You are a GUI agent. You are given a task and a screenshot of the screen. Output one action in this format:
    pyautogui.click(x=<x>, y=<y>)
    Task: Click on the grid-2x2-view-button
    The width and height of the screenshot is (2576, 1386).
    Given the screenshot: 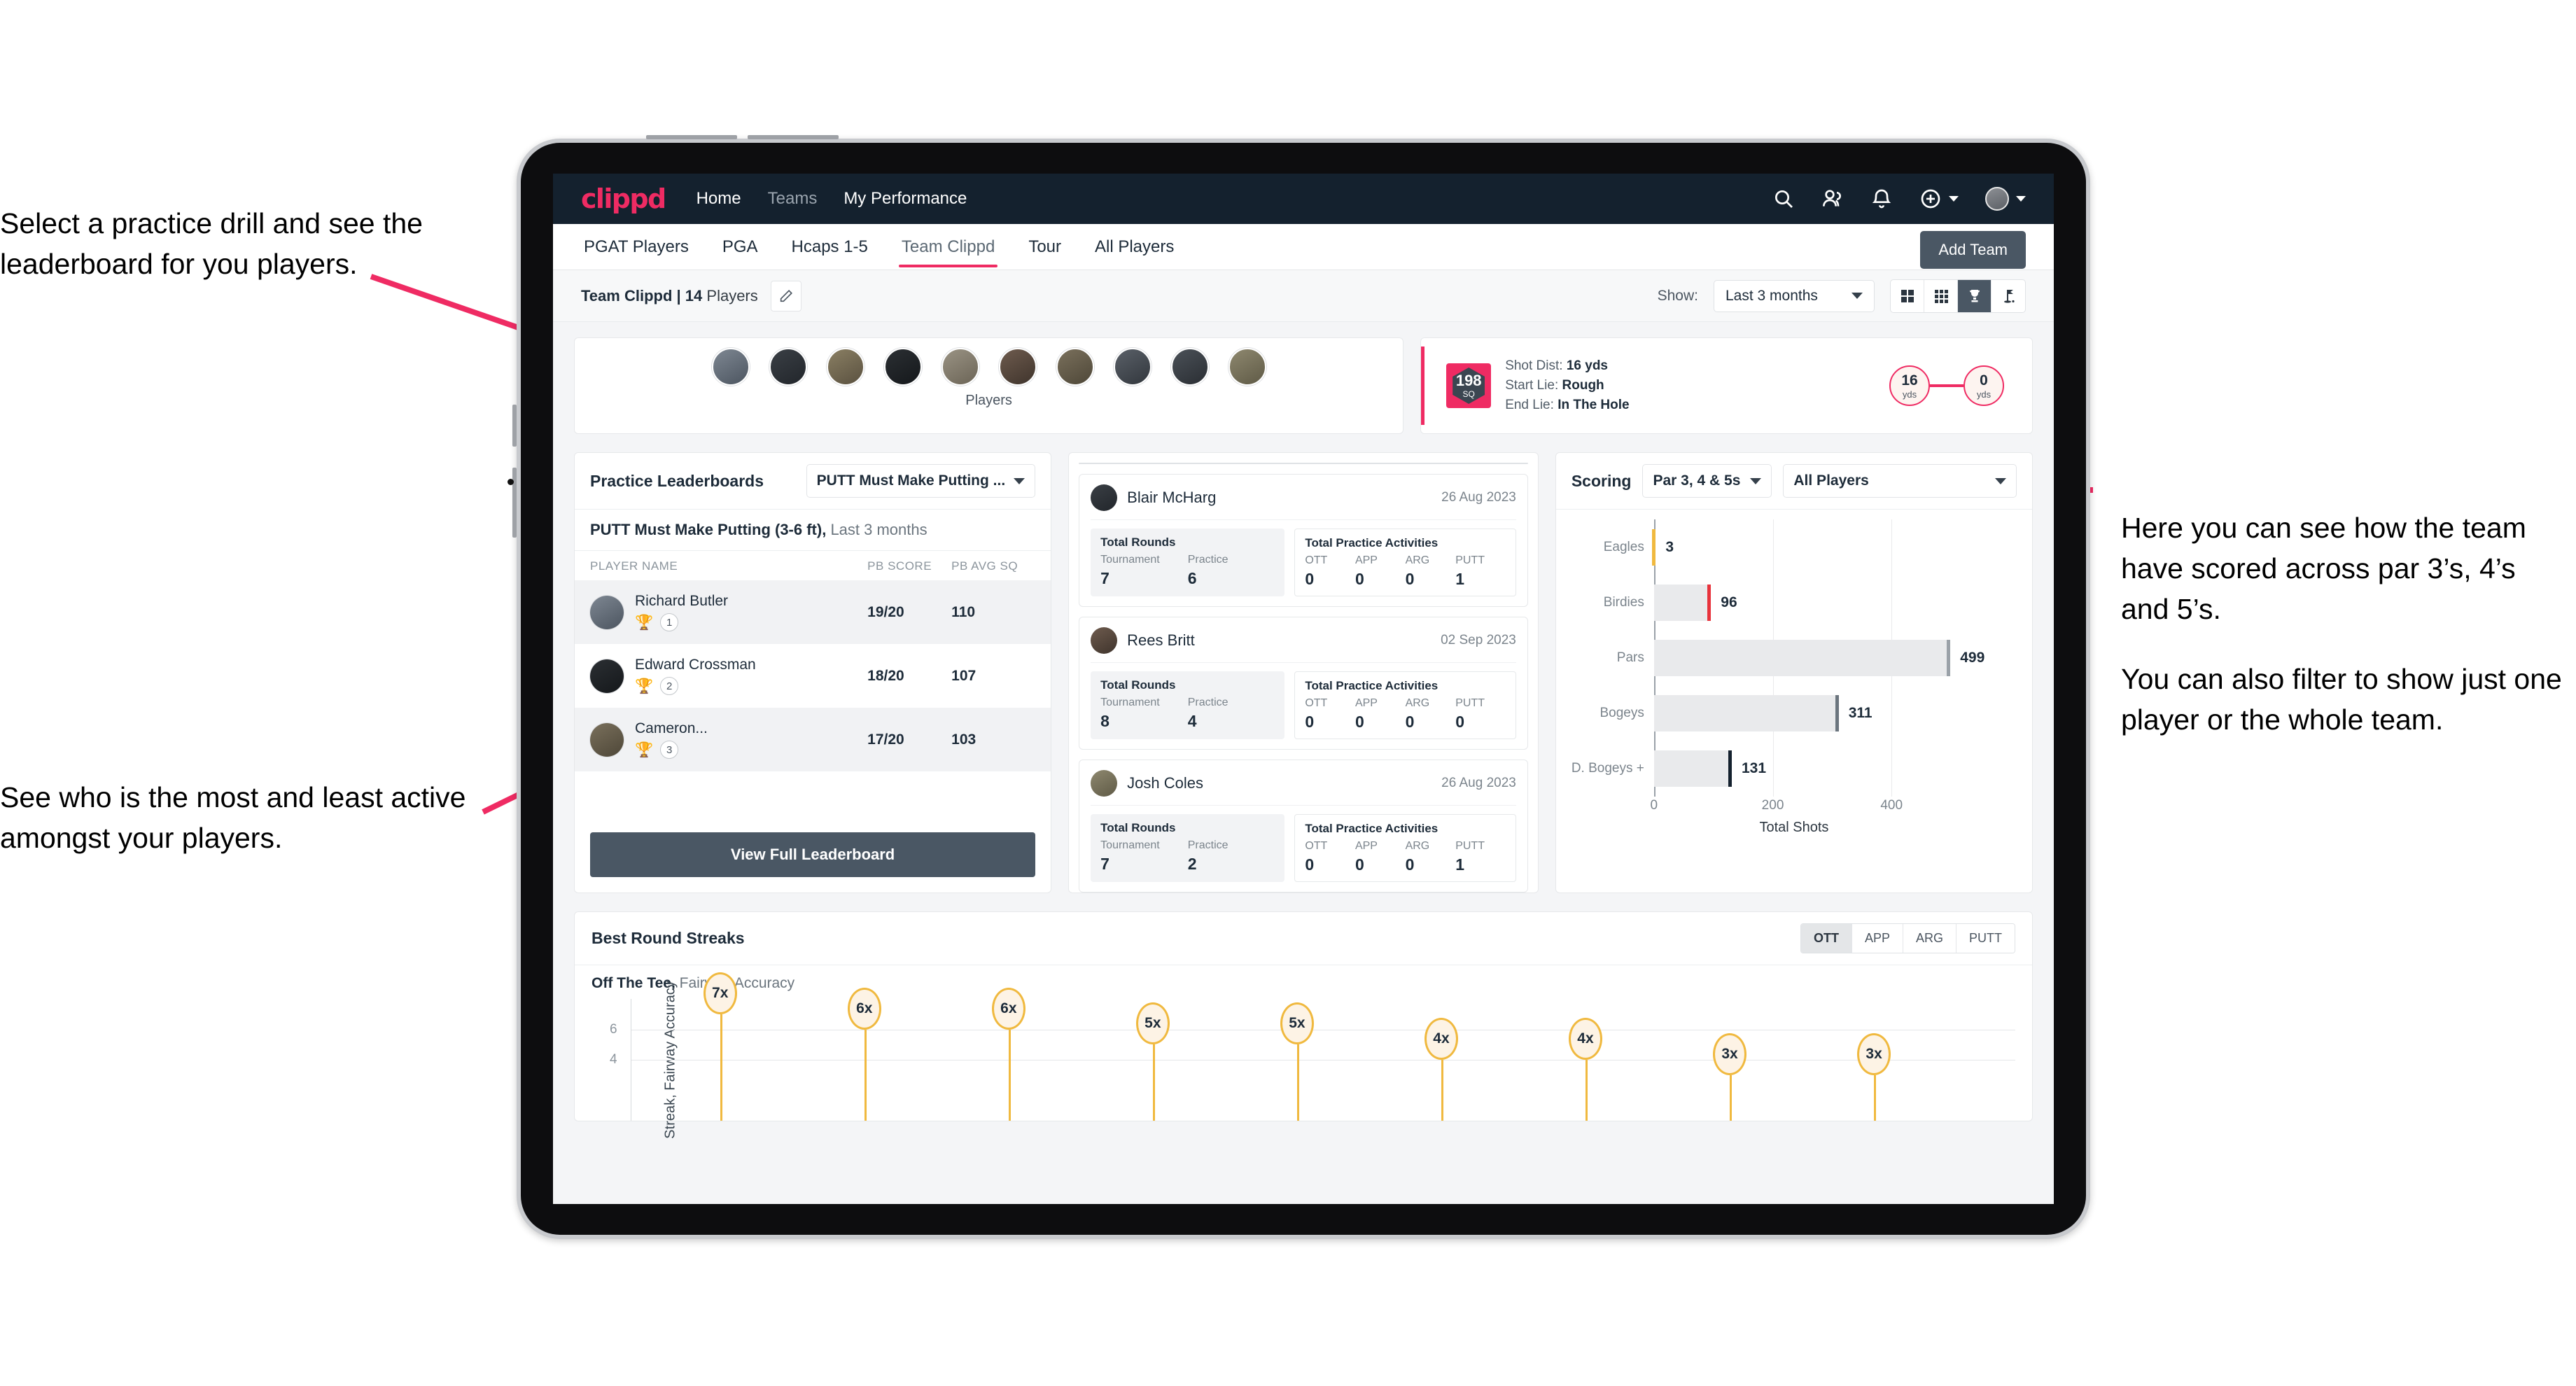 What is the action you would take?
    pyautogui.click(x=1907, y=295)
    